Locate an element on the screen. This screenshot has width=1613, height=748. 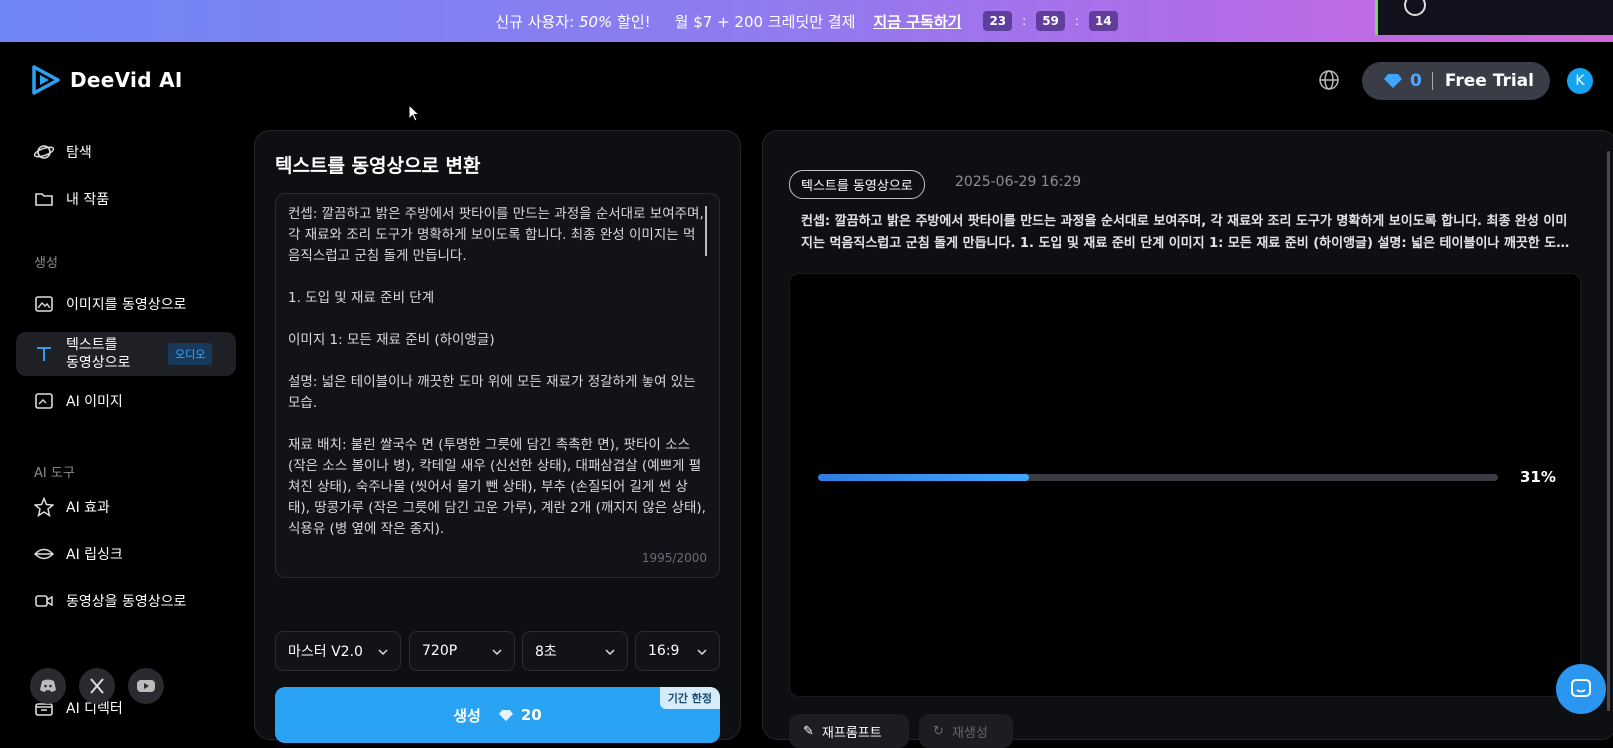
logo-text: DeeVid AI is located at coordinates (126, 80).